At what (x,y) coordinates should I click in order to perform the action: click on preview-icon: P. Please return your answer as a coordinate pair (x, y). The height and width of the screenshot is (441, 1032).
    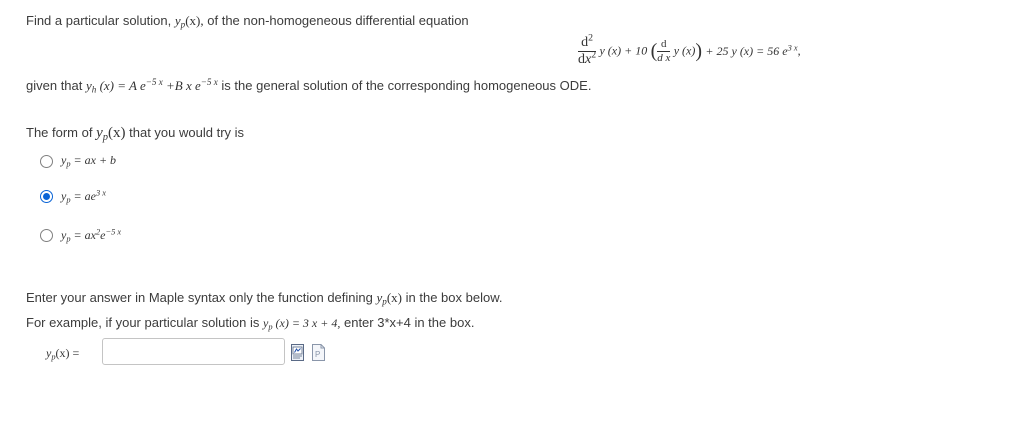
    Looking at the image, I should click on (318, 352).